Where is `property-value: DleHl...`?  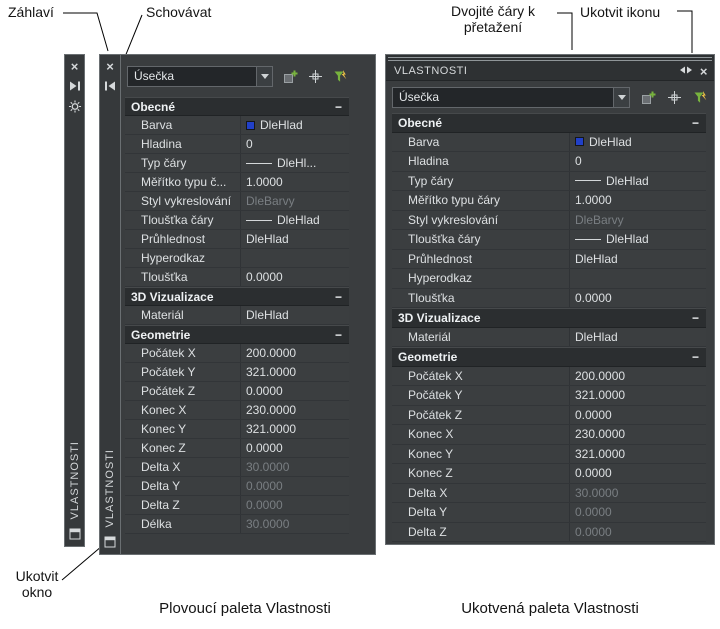
property-value: DleHl... is located at coordinates (295, 163).